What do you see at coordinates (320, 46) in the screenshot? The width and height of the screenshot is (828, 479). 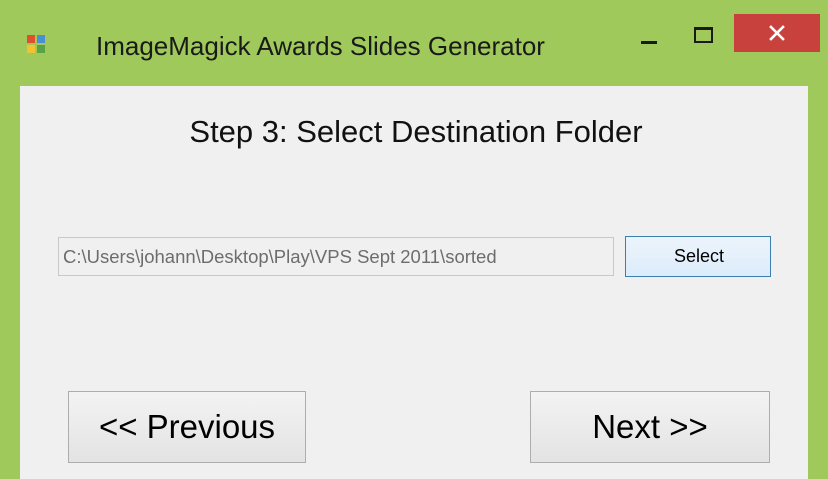 I see `window-title: ImageMagick Awards Slides Generator` at bounding box center [320, 46].